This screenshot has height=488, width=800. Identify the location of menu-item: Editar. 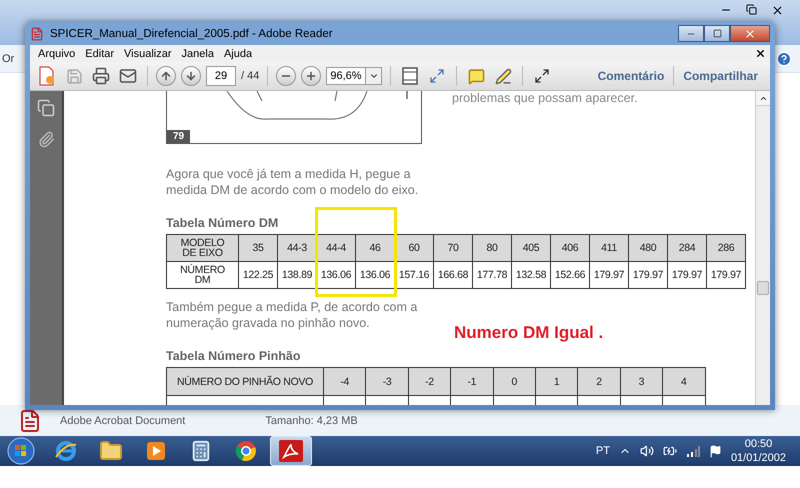
(99, 54).